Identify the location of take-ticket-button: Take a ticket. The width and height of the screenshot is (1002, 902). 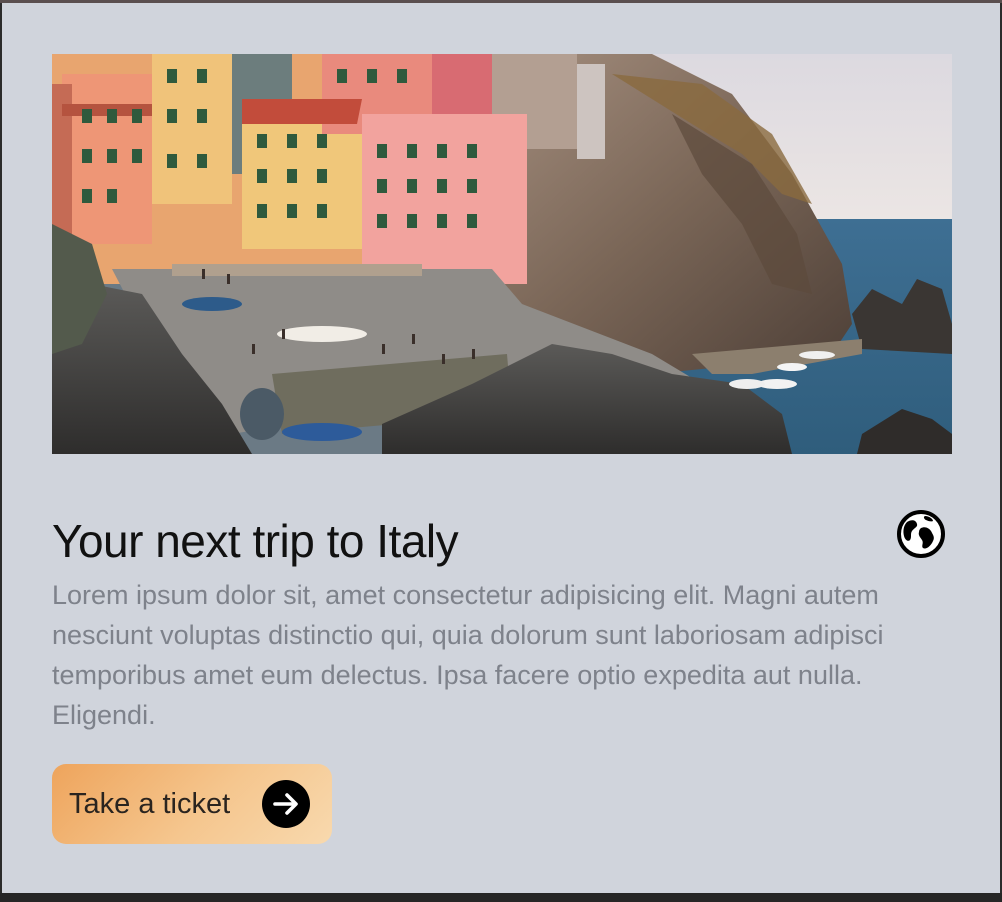
(192, 804).